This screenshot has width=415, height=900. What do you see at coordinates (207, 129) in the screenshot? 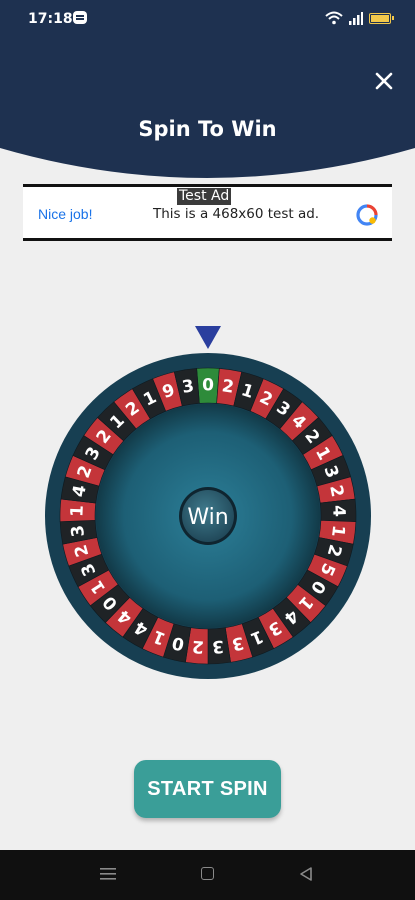
I see `page-title: Spin To Win` at bounding box center [207, 129].